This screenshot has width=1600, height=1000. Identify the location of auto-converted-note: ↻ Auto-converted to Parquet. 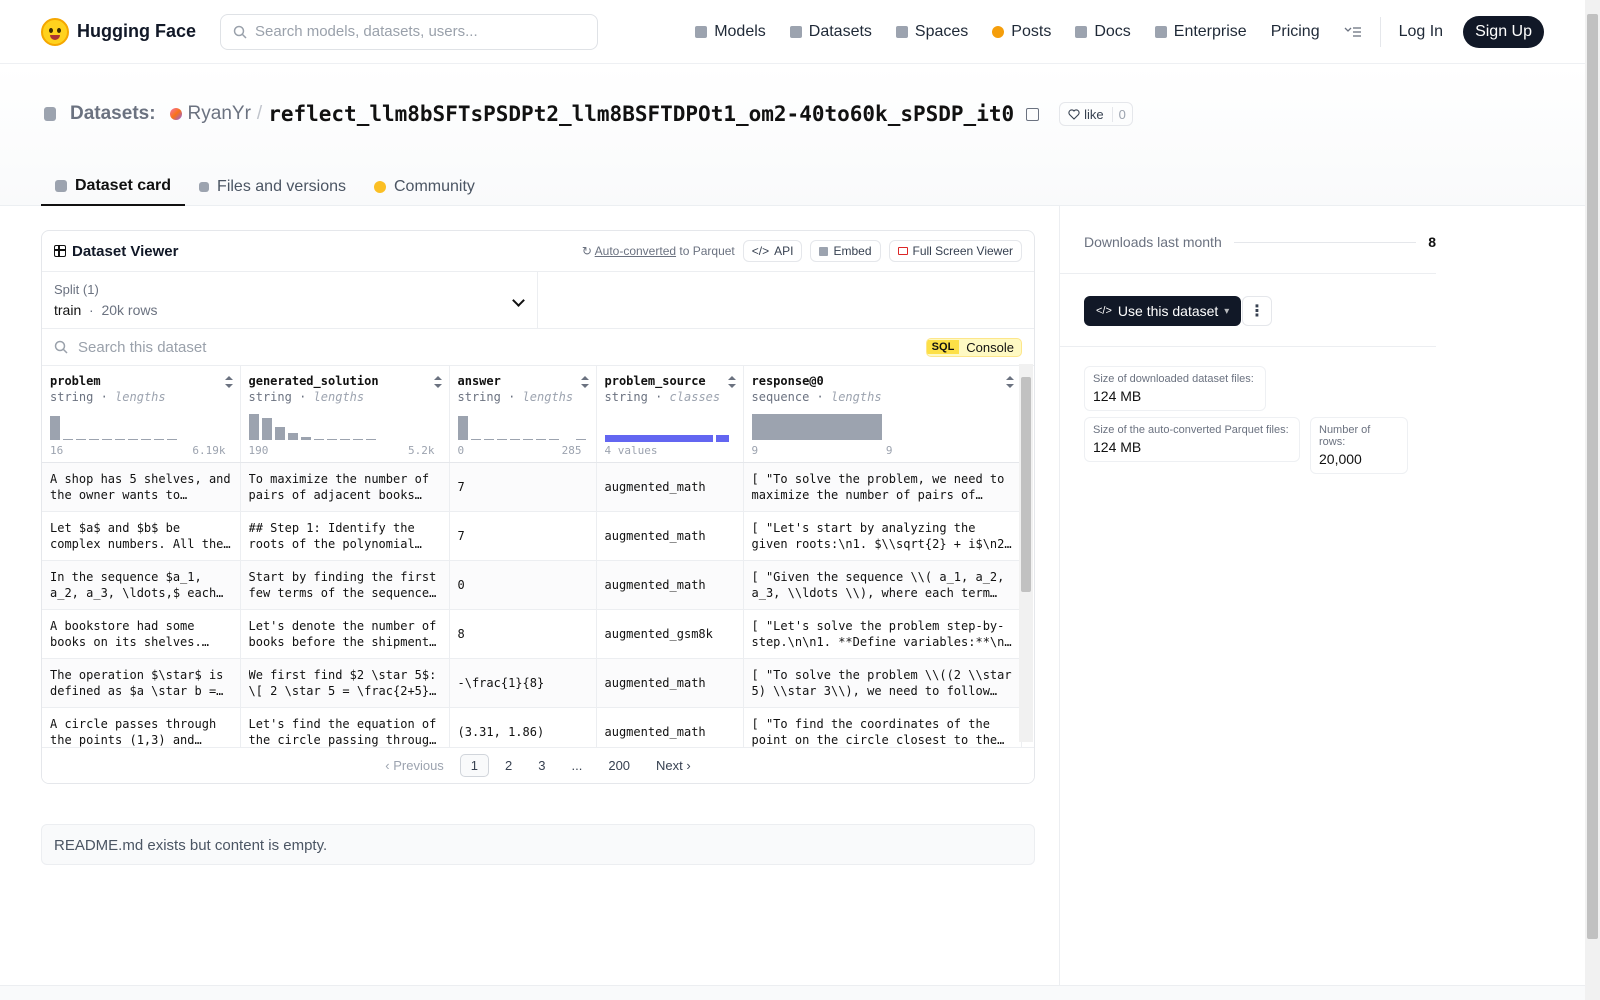
(658, 251).